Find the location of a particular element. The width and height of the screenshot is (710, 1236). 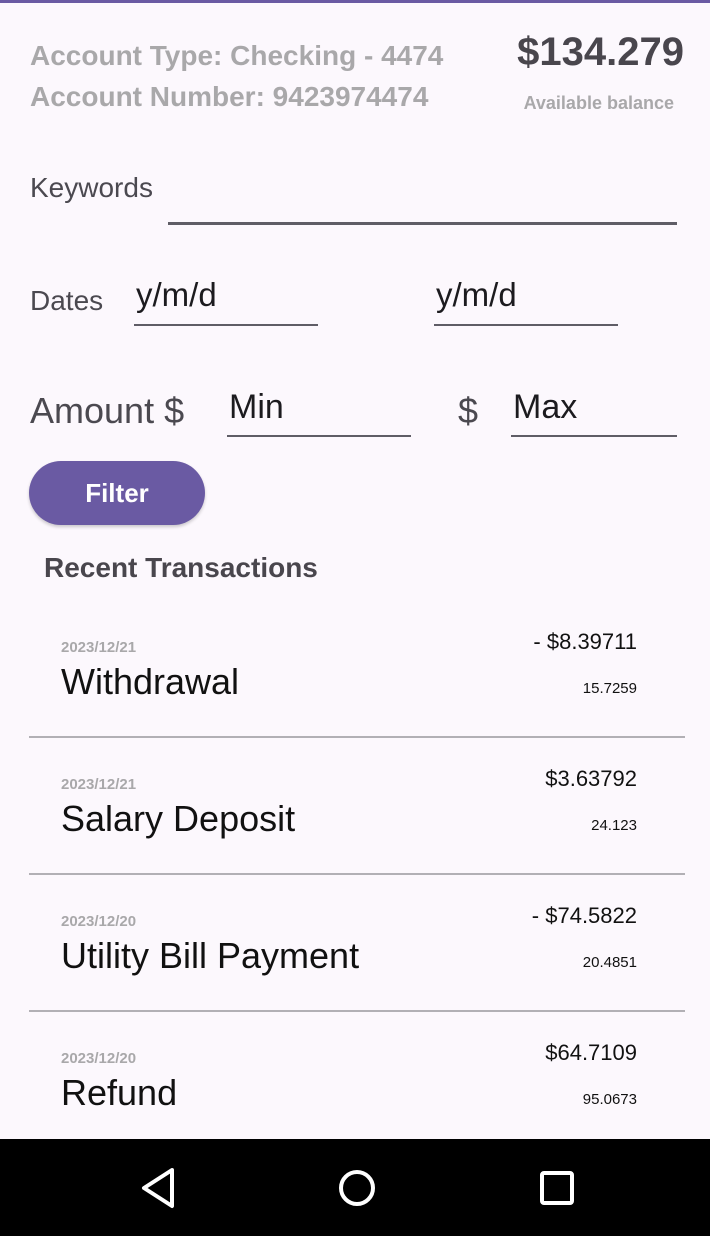

home-circle-icon is located at coordinates (357, 1188).